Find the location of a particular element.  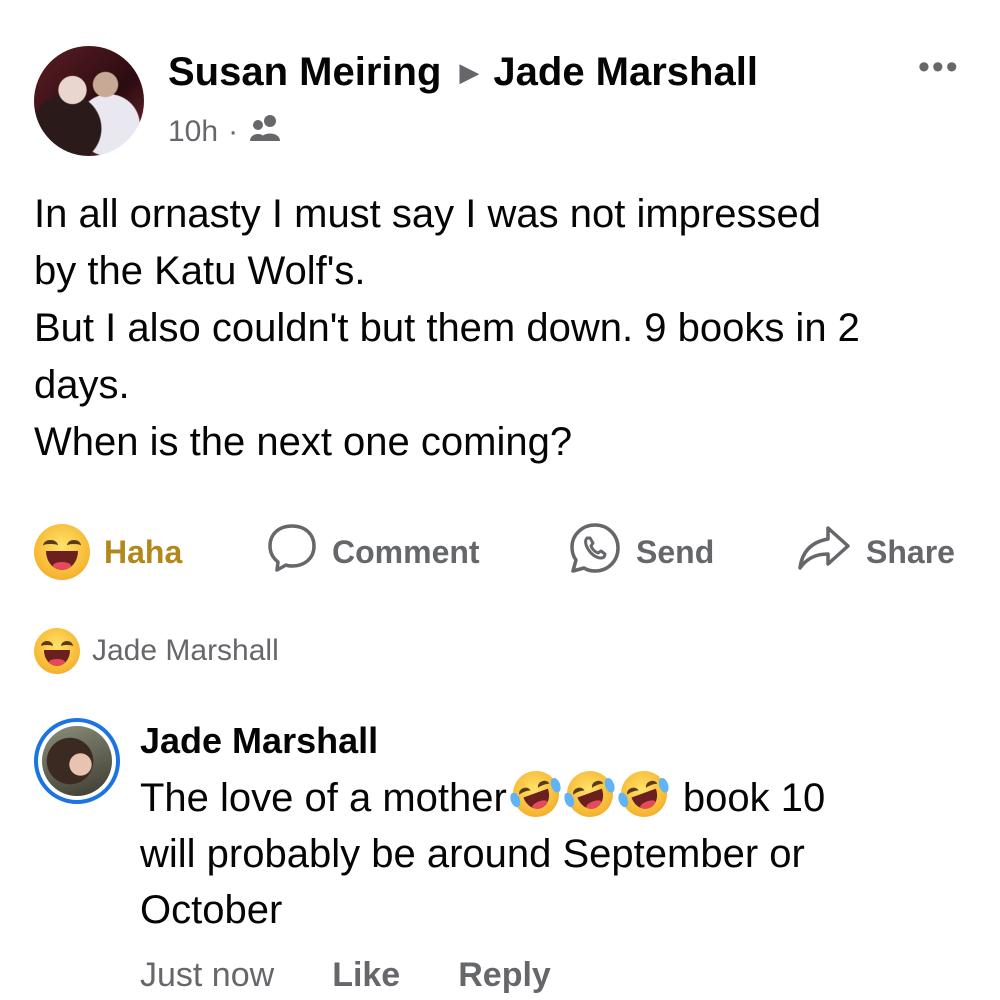

reaction-button: Haha is located at coordinates (108, 552).